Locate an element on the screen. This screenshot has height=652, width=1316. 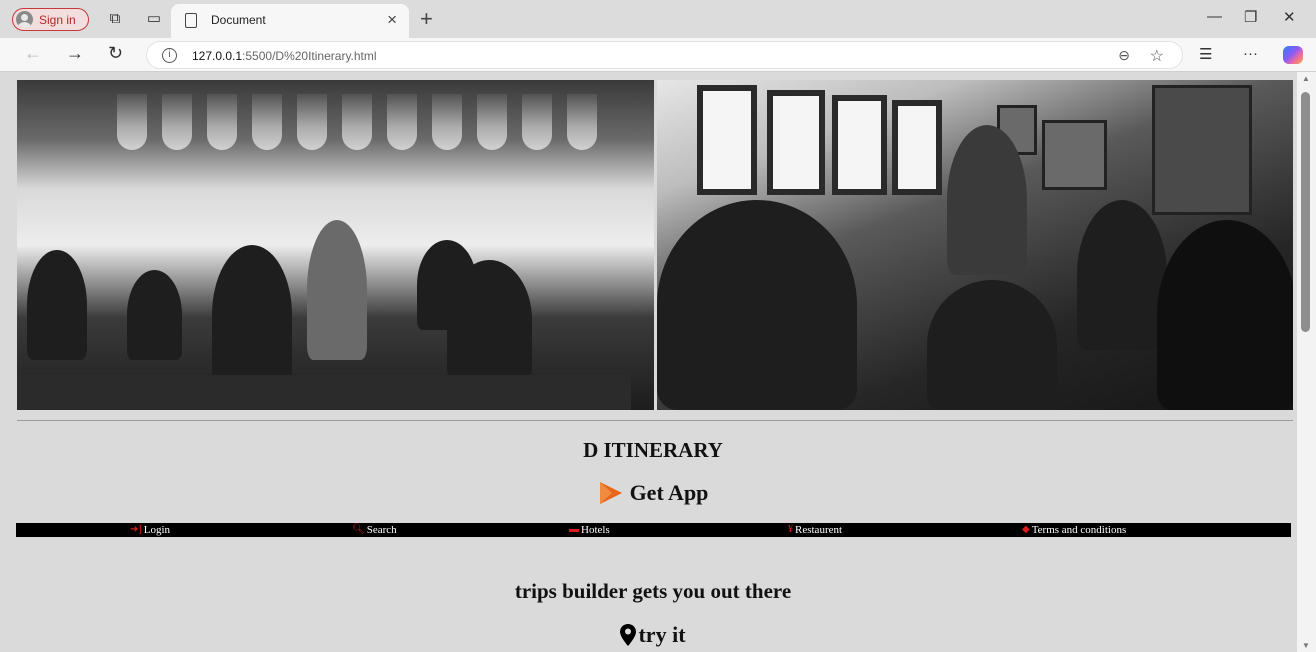
back-icon: ← is located at coordinates (33, 53).